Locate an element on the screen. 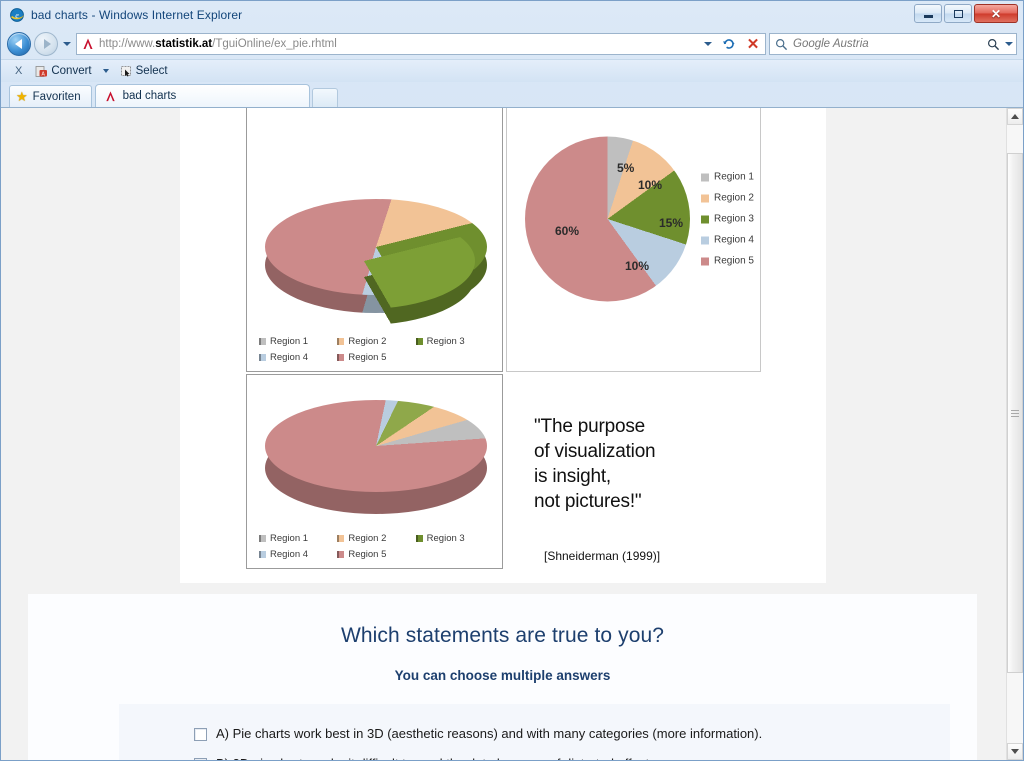 Image resolution: width=1024 pixels, height=761 pixels. quiz-title: Which statements are true to you? is located at coordinates (502, 635).